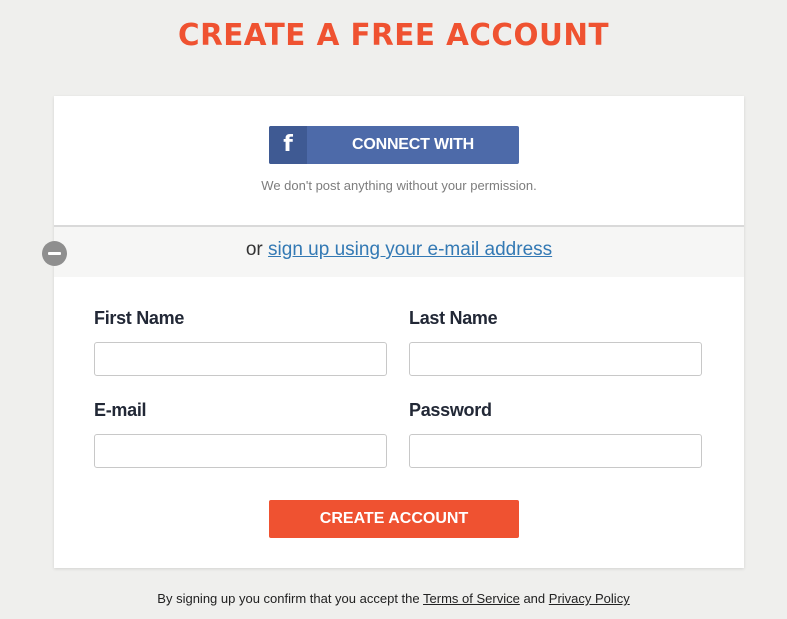 Image resolution: width=787 pixels, height=619 pixels. I want to click on terms-of-service-link: Terms of Service, so click(471, 598).